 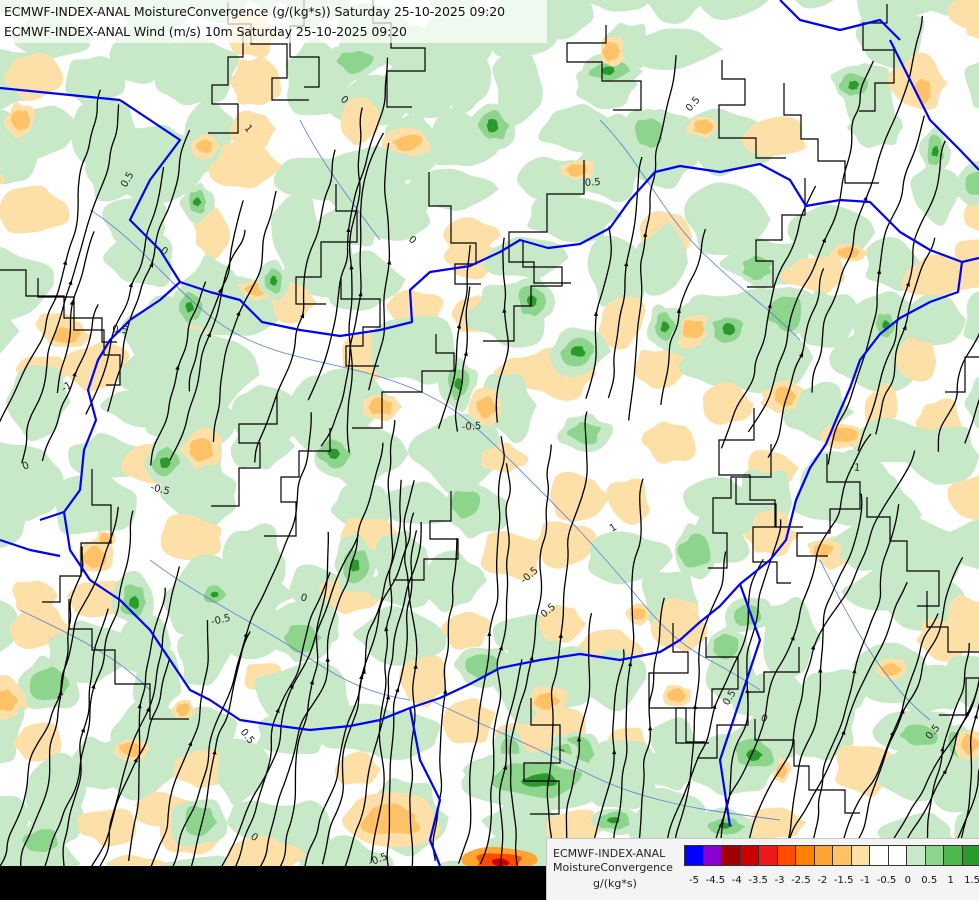 What do you see at coordinates (831, 882) in the screenshot?
I see `legend-tick-labels: -5-4.5-4-3.5-3-2.5-2-1.5-1-0.500.511.52` at bounding box center [831, 882].